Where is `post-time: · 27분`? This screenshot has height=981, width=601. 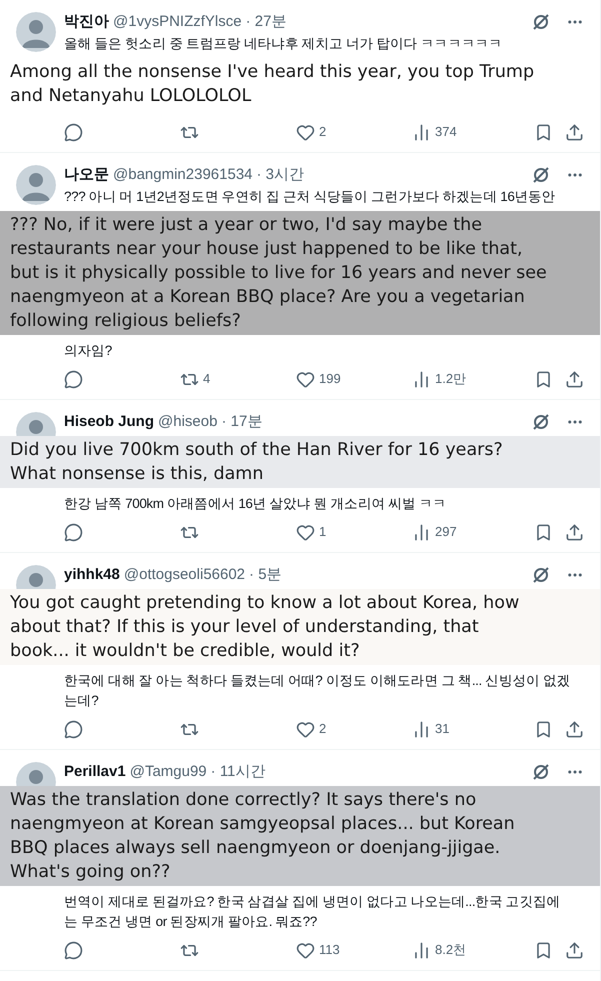
post-time: · 27분 is located at coordinates (266, 22).